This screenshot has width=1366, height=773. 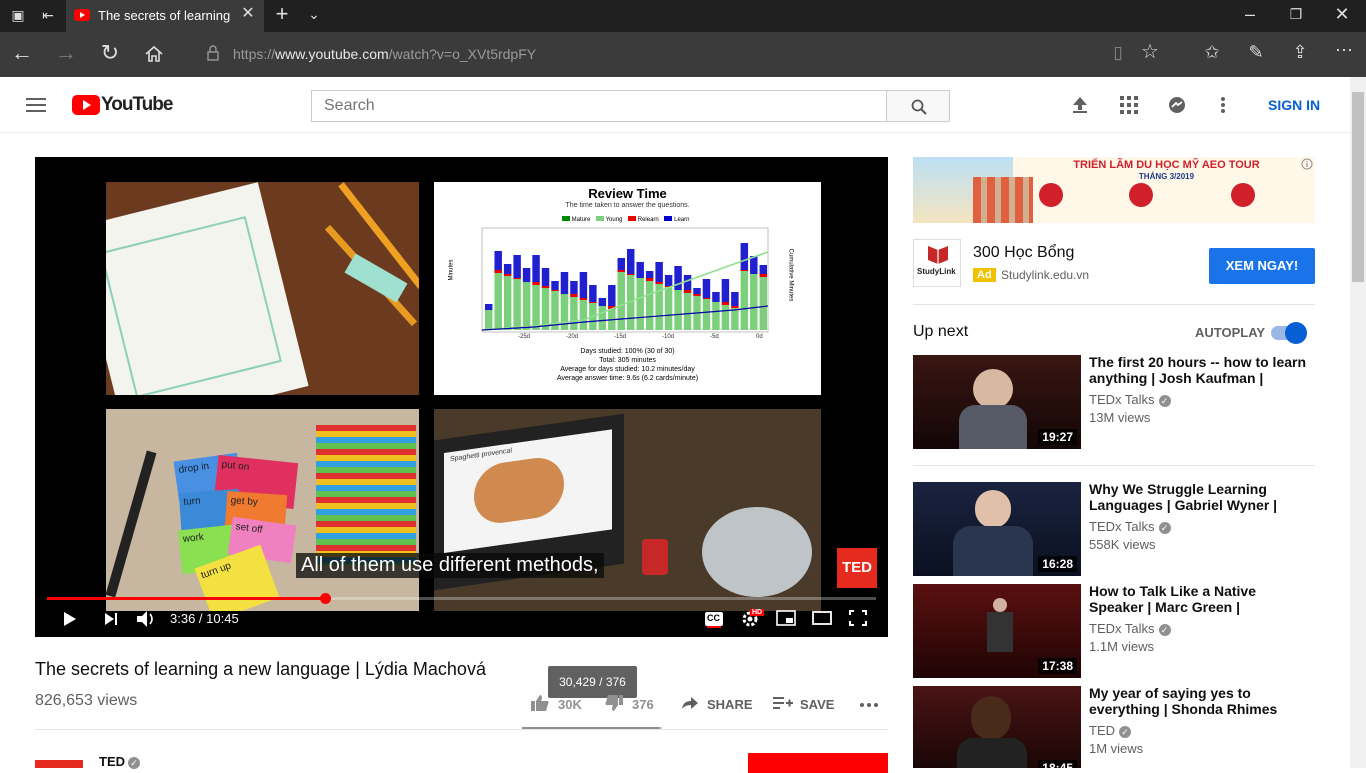 What do you see at coordinates (1344, 52) in the screenshot?
I see `more-menu-icon: ⋯` at bounding box center [1344, 52].